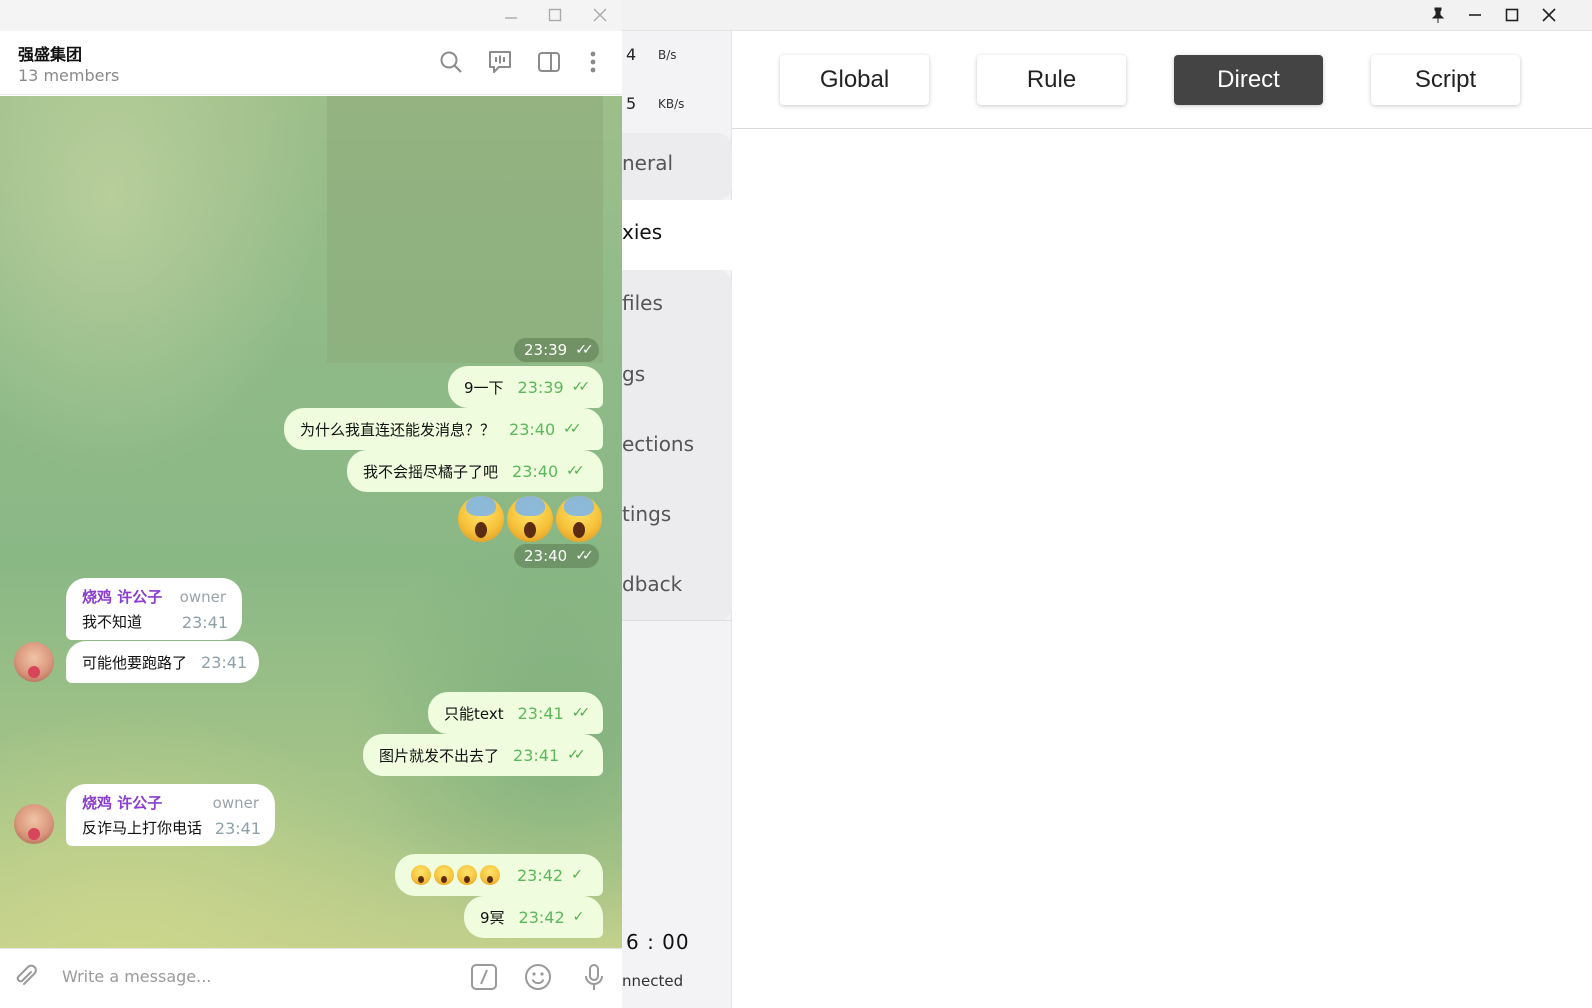 The image size is (1592, 1008). I want to click on outgoing-message: 9一下 23:39 ✓✓, so click(525, 387).